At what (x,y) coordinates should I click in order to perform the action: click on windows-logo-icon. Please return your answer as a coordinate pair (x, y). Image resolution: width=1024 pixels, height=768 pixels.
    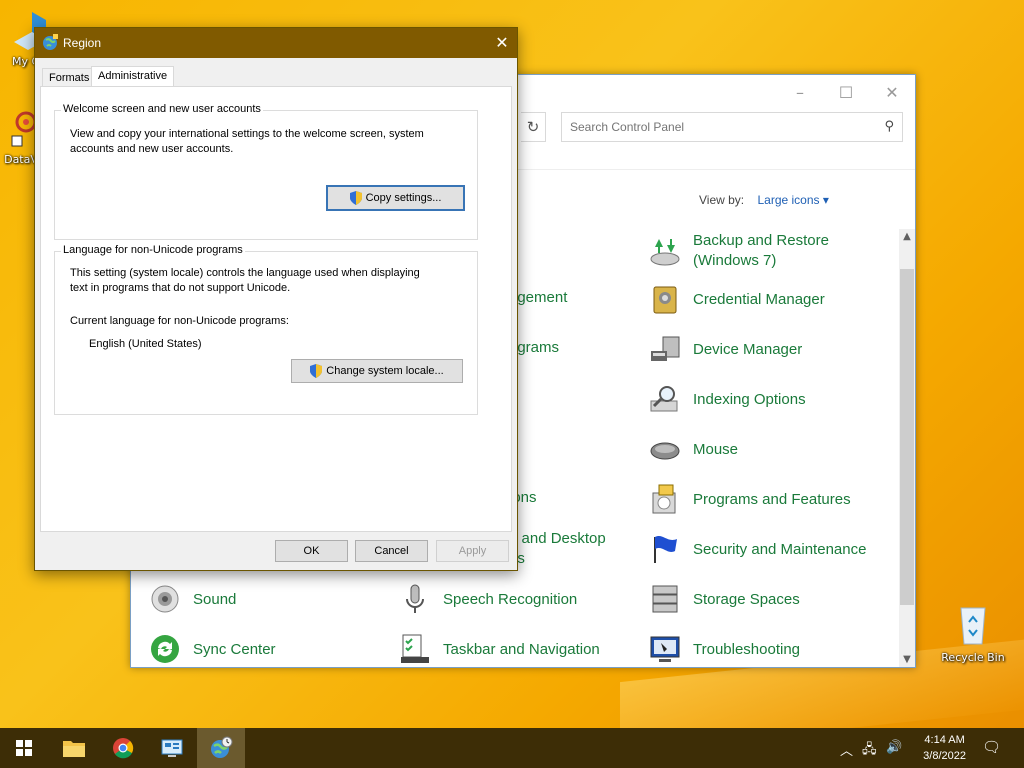
    Looking at the image, I should click on (24, 748).